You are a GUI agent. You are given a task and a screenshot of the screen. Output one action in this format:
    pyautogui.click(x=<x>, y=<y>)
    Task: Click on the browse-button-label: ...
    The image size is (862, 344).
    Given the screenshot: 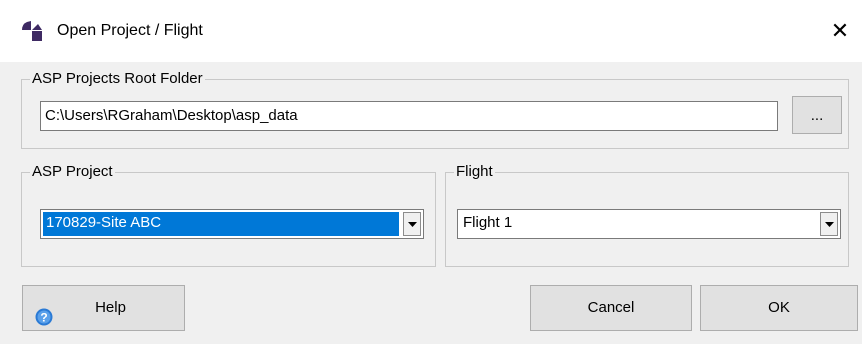 What is the action you would take?
    pyautogui.click(x=817, y=115)
    